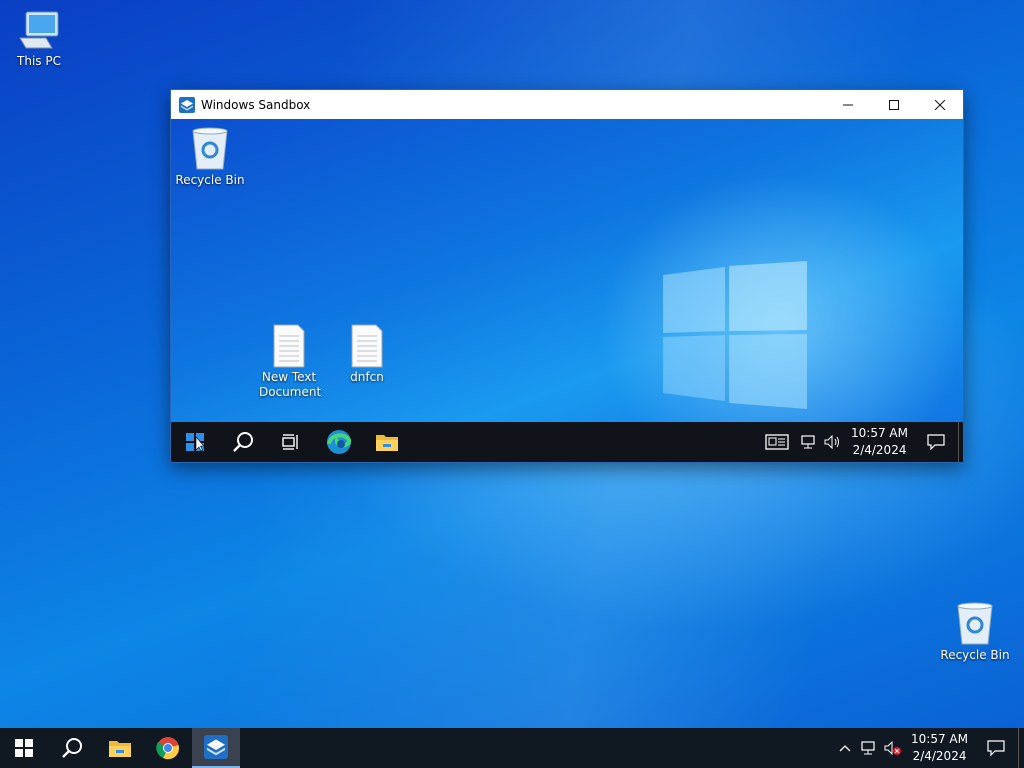 The height and width of the screenshot is (768, 1024). I want to click on desktop-icon-recycle-bin: Recycle Bin, so click(975, 632).